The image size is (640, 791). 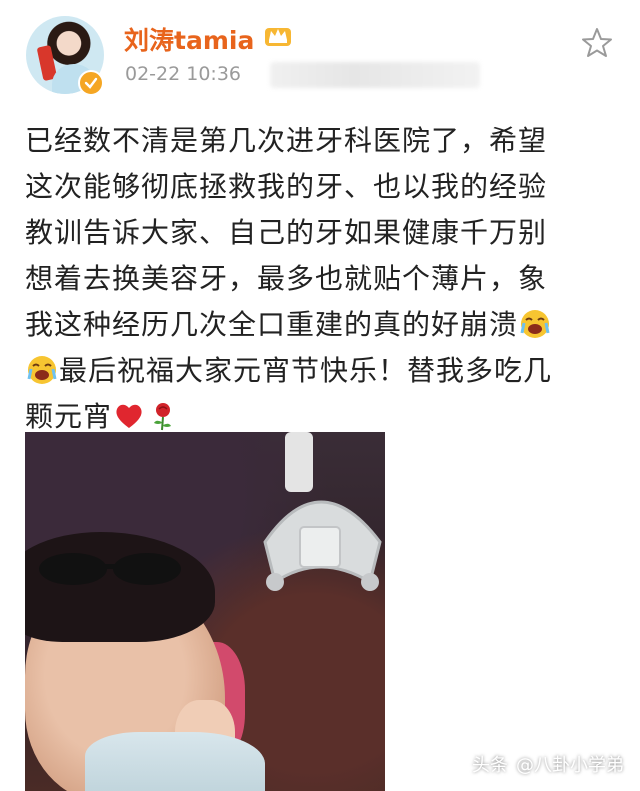 What do you see at coordinates (286, 186) in the screenshot?
I see `post-line: 这次能够彻底拯救我的牙、也以我的经验` at bounding box center [286, 186].